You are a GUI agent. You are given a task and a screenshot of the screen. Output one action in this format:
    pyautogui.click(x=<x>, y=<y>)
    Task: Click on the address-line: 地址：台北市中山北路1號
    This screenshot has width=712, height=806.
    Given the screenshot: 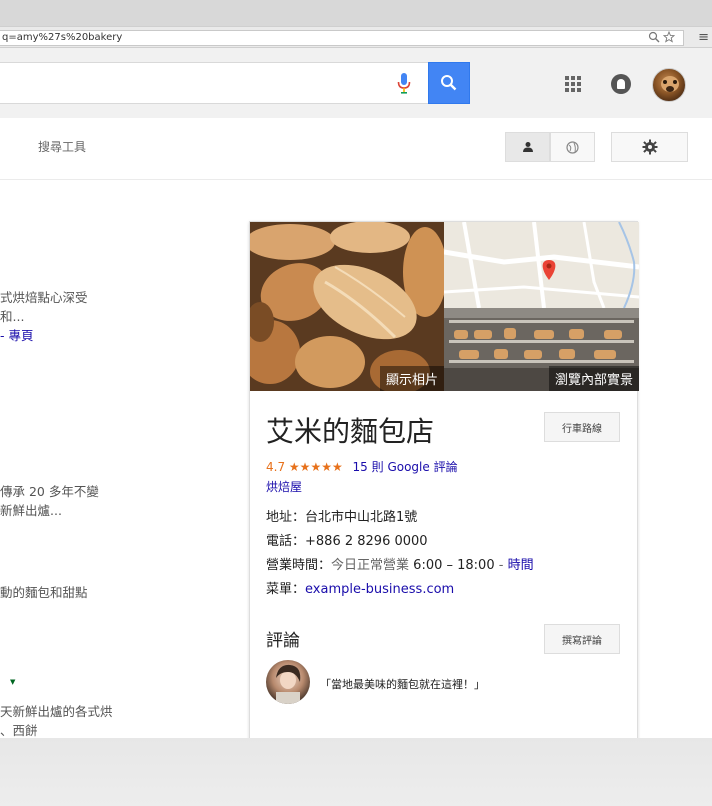 What is the action you would take?
    pyautogui.click(x=342, y=517)
    